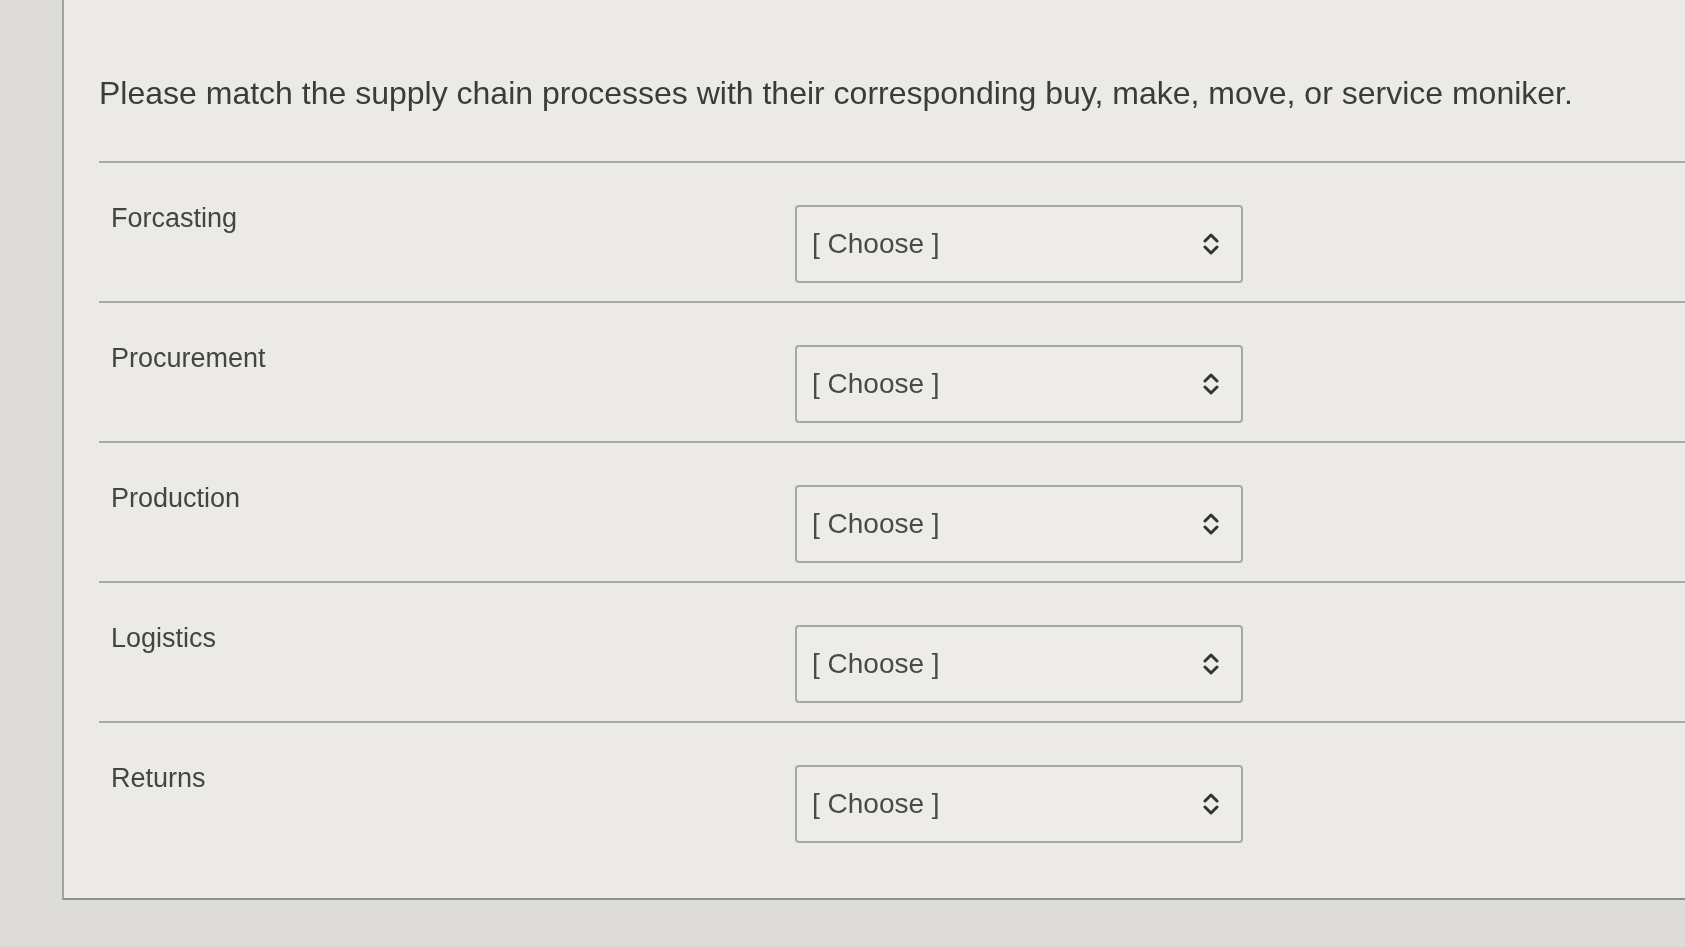  What do you see at coordinates (174, 218) in the screenshot?
I see `process-label: Forcasting` at bounding box center [174, 218].